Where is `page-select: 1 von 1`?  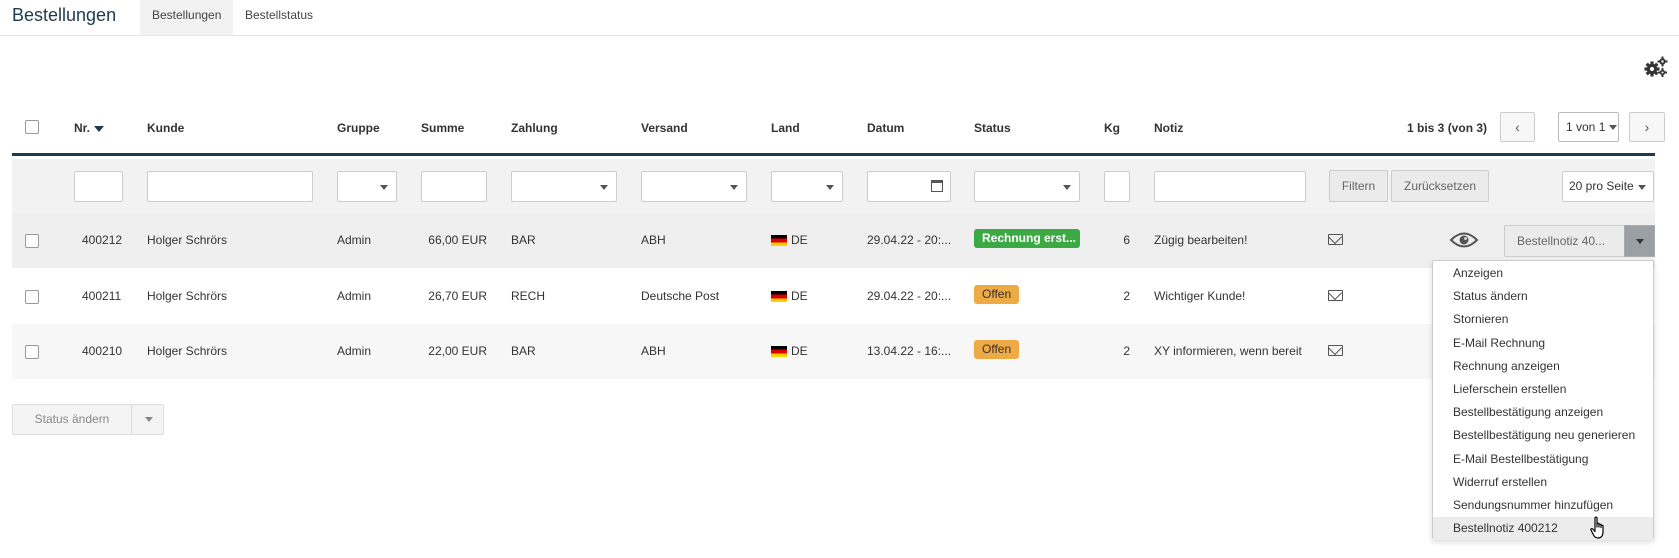 page-select: 1 von 1 is located at coordinates (1588, 127).